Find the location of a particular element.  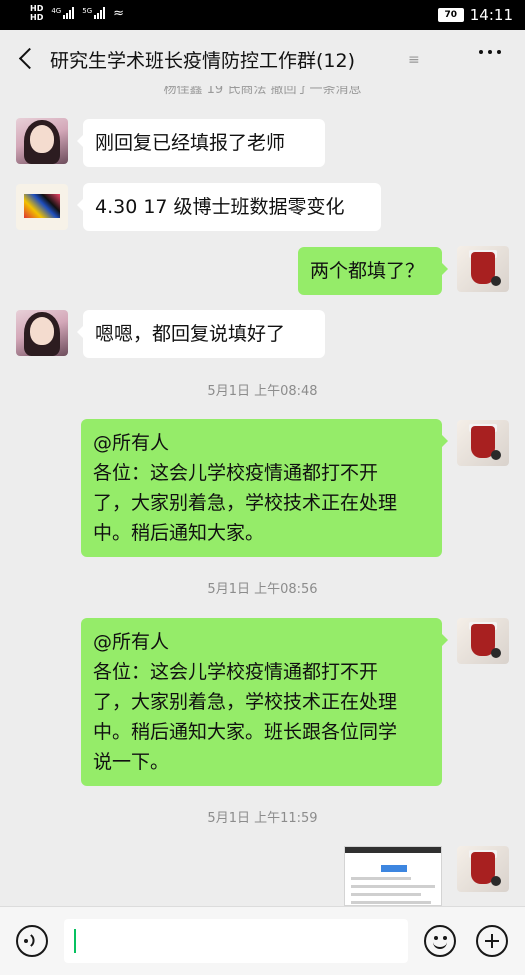

message-bubble: 4.30 17 级博士班数据零变化 is located at coordinates (229, 207).